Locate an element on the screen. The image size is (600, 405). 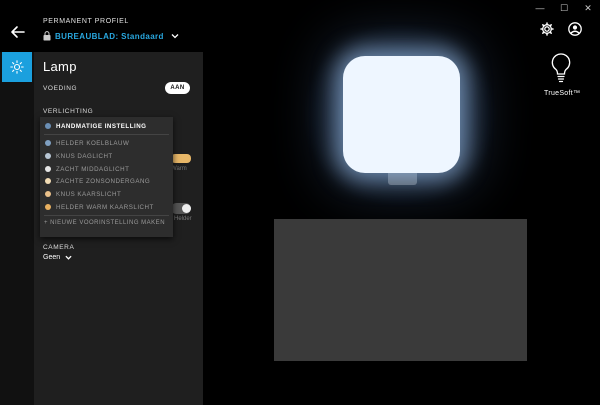
profile-label: PERMANENT PROFIEL is located at coordinates (86, 21).